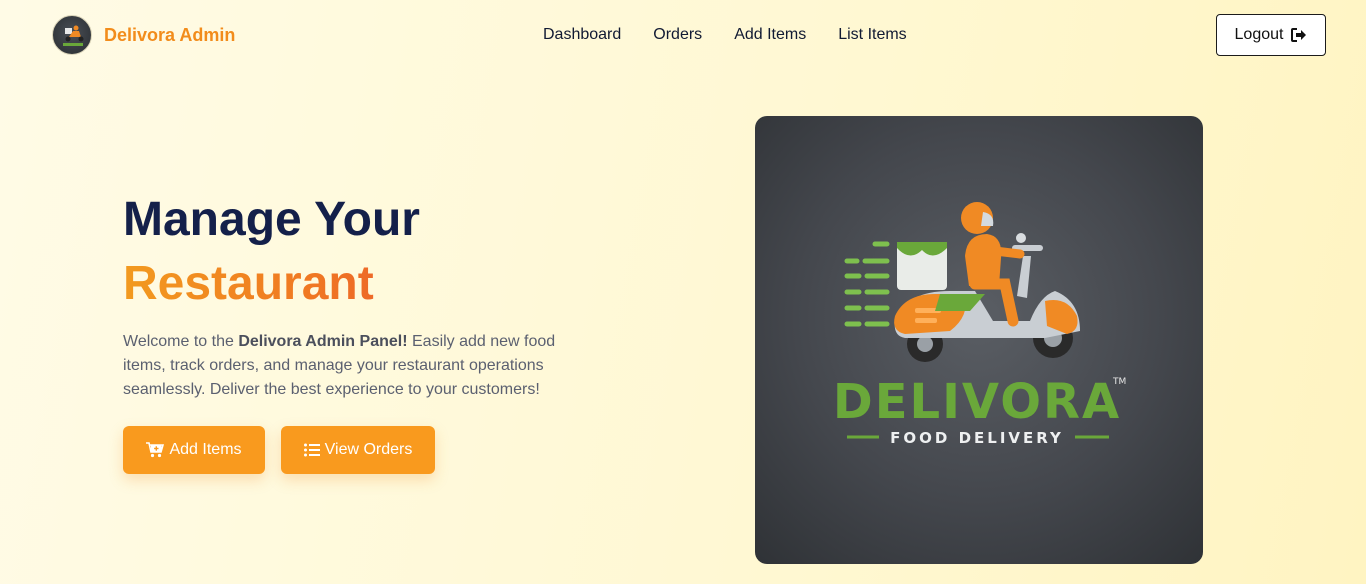  I want to click on nav-link-list-items: List Items, so click(872, 35).